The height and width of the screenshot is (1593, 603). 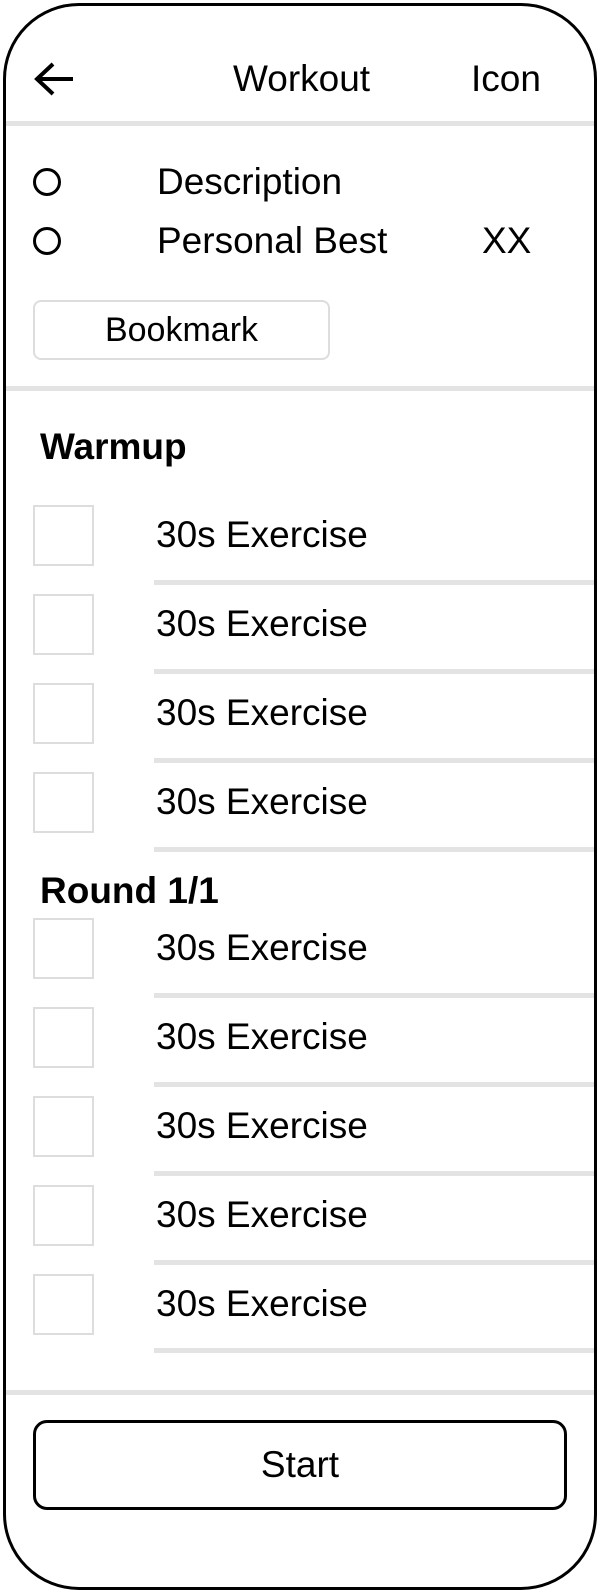 What do you see at coordinates (300, 123) in the screenshot?
I see `header-divider` at bounding box center [300, 123].